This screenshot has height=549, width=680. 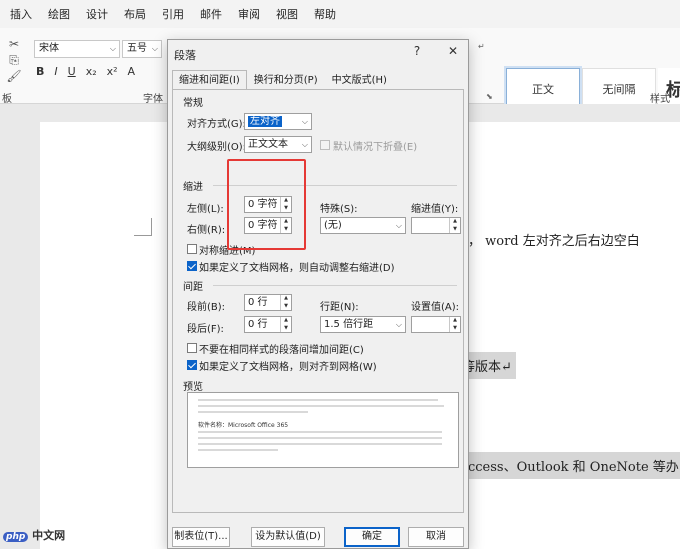 I want to click on document-line-3: ccess、Outlook 和 OneNote 等办, so click(x=572, y=465).